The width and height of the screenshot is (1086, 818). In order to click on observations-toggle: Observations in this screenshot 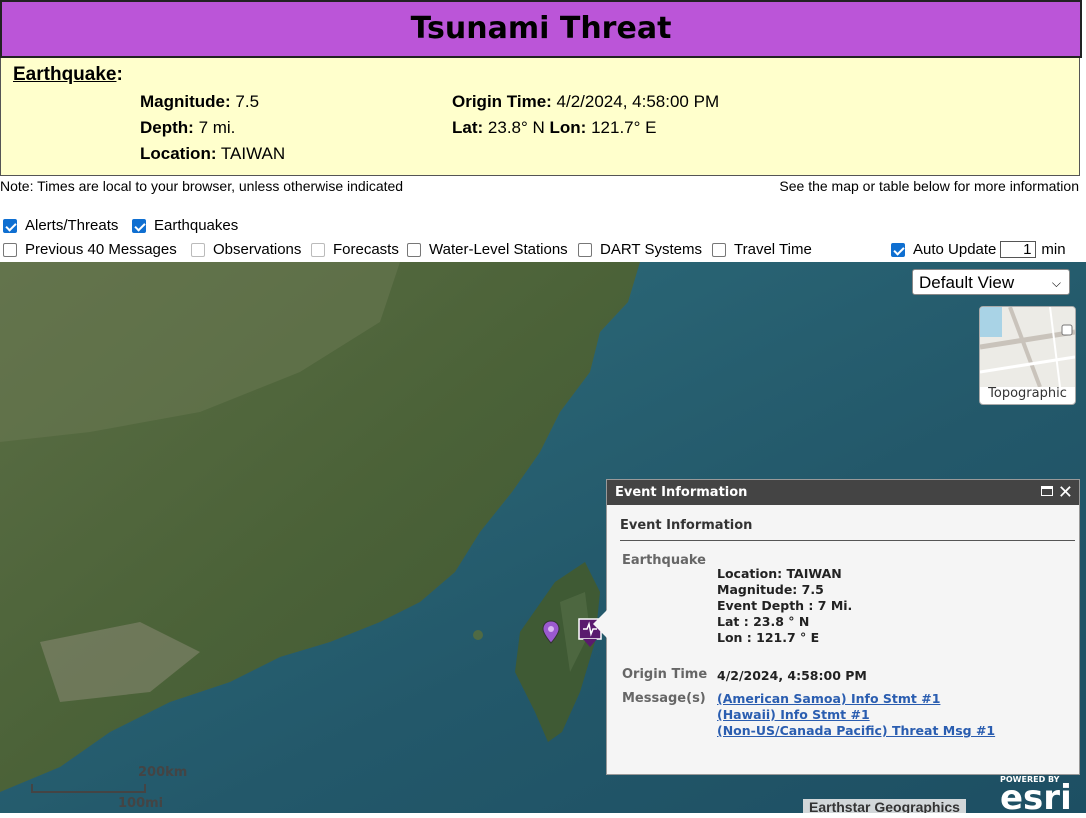, I will do `click(246, 249)`.